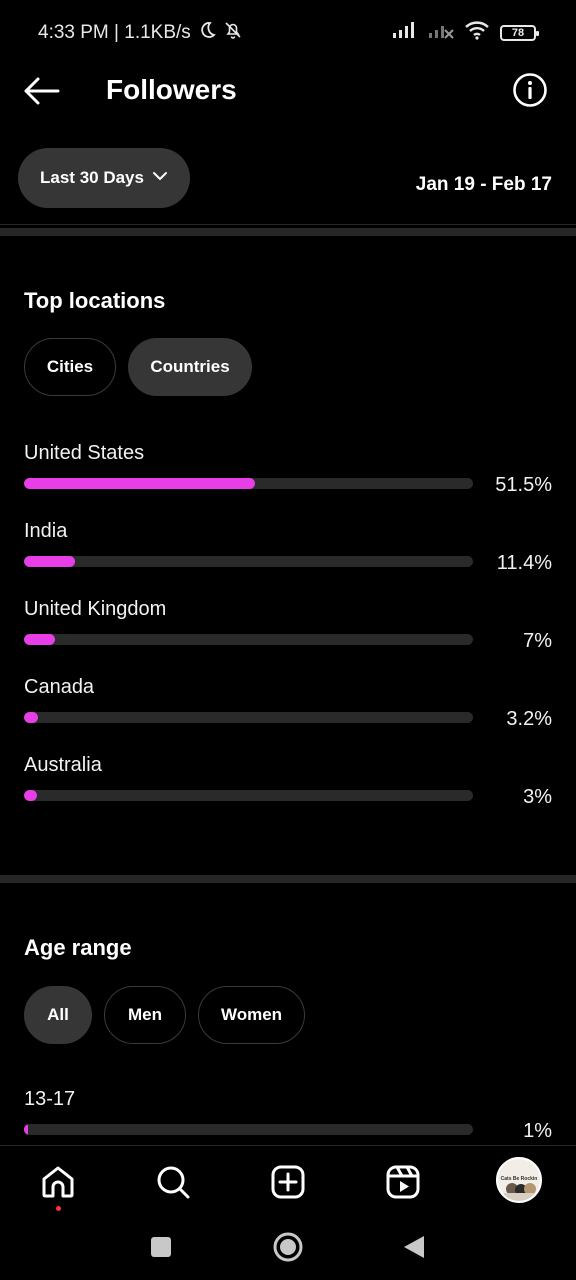 The image size is (576, 1280). What do you see at coordinates (46, 531) in the screenshot?
I see `list-item-label: India` at bounding box center [46, 531].